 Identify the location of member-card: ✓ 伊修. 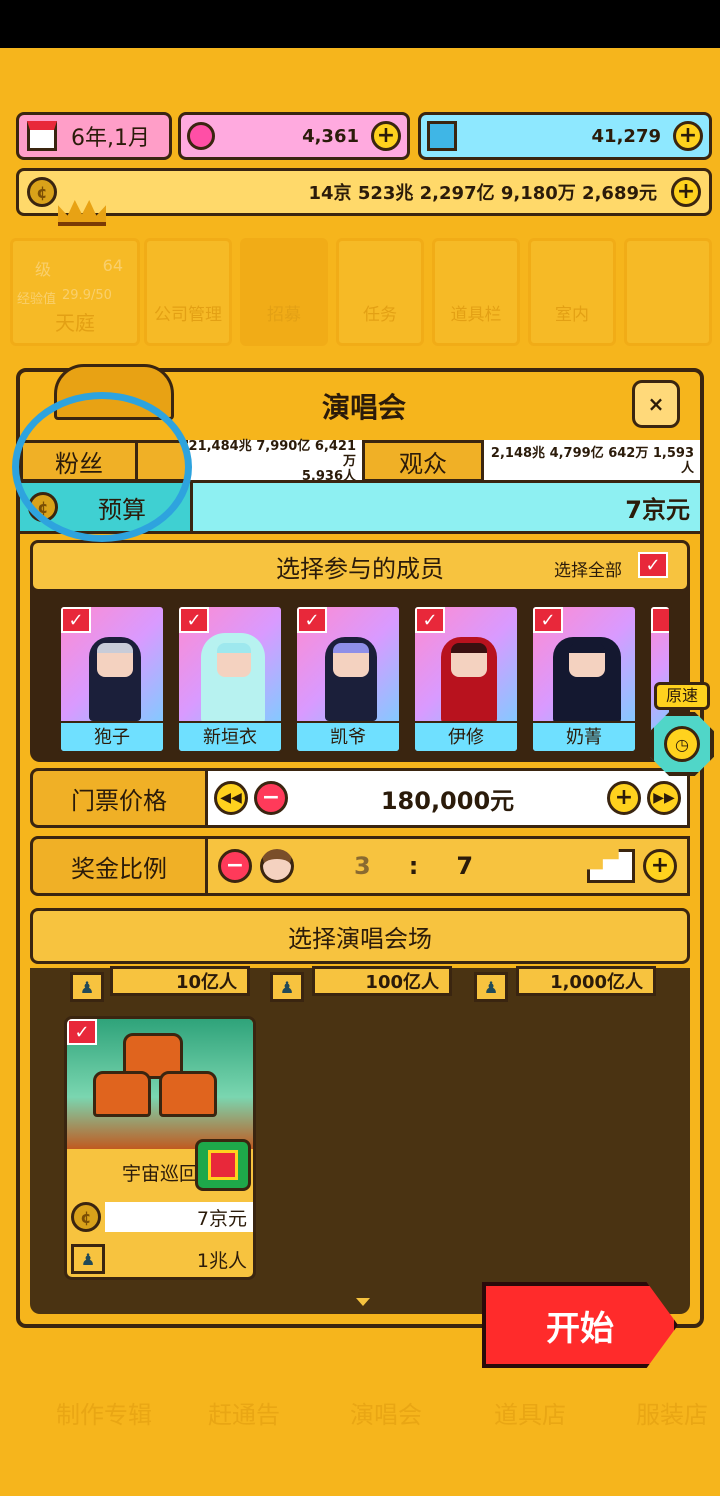
(466, 679).